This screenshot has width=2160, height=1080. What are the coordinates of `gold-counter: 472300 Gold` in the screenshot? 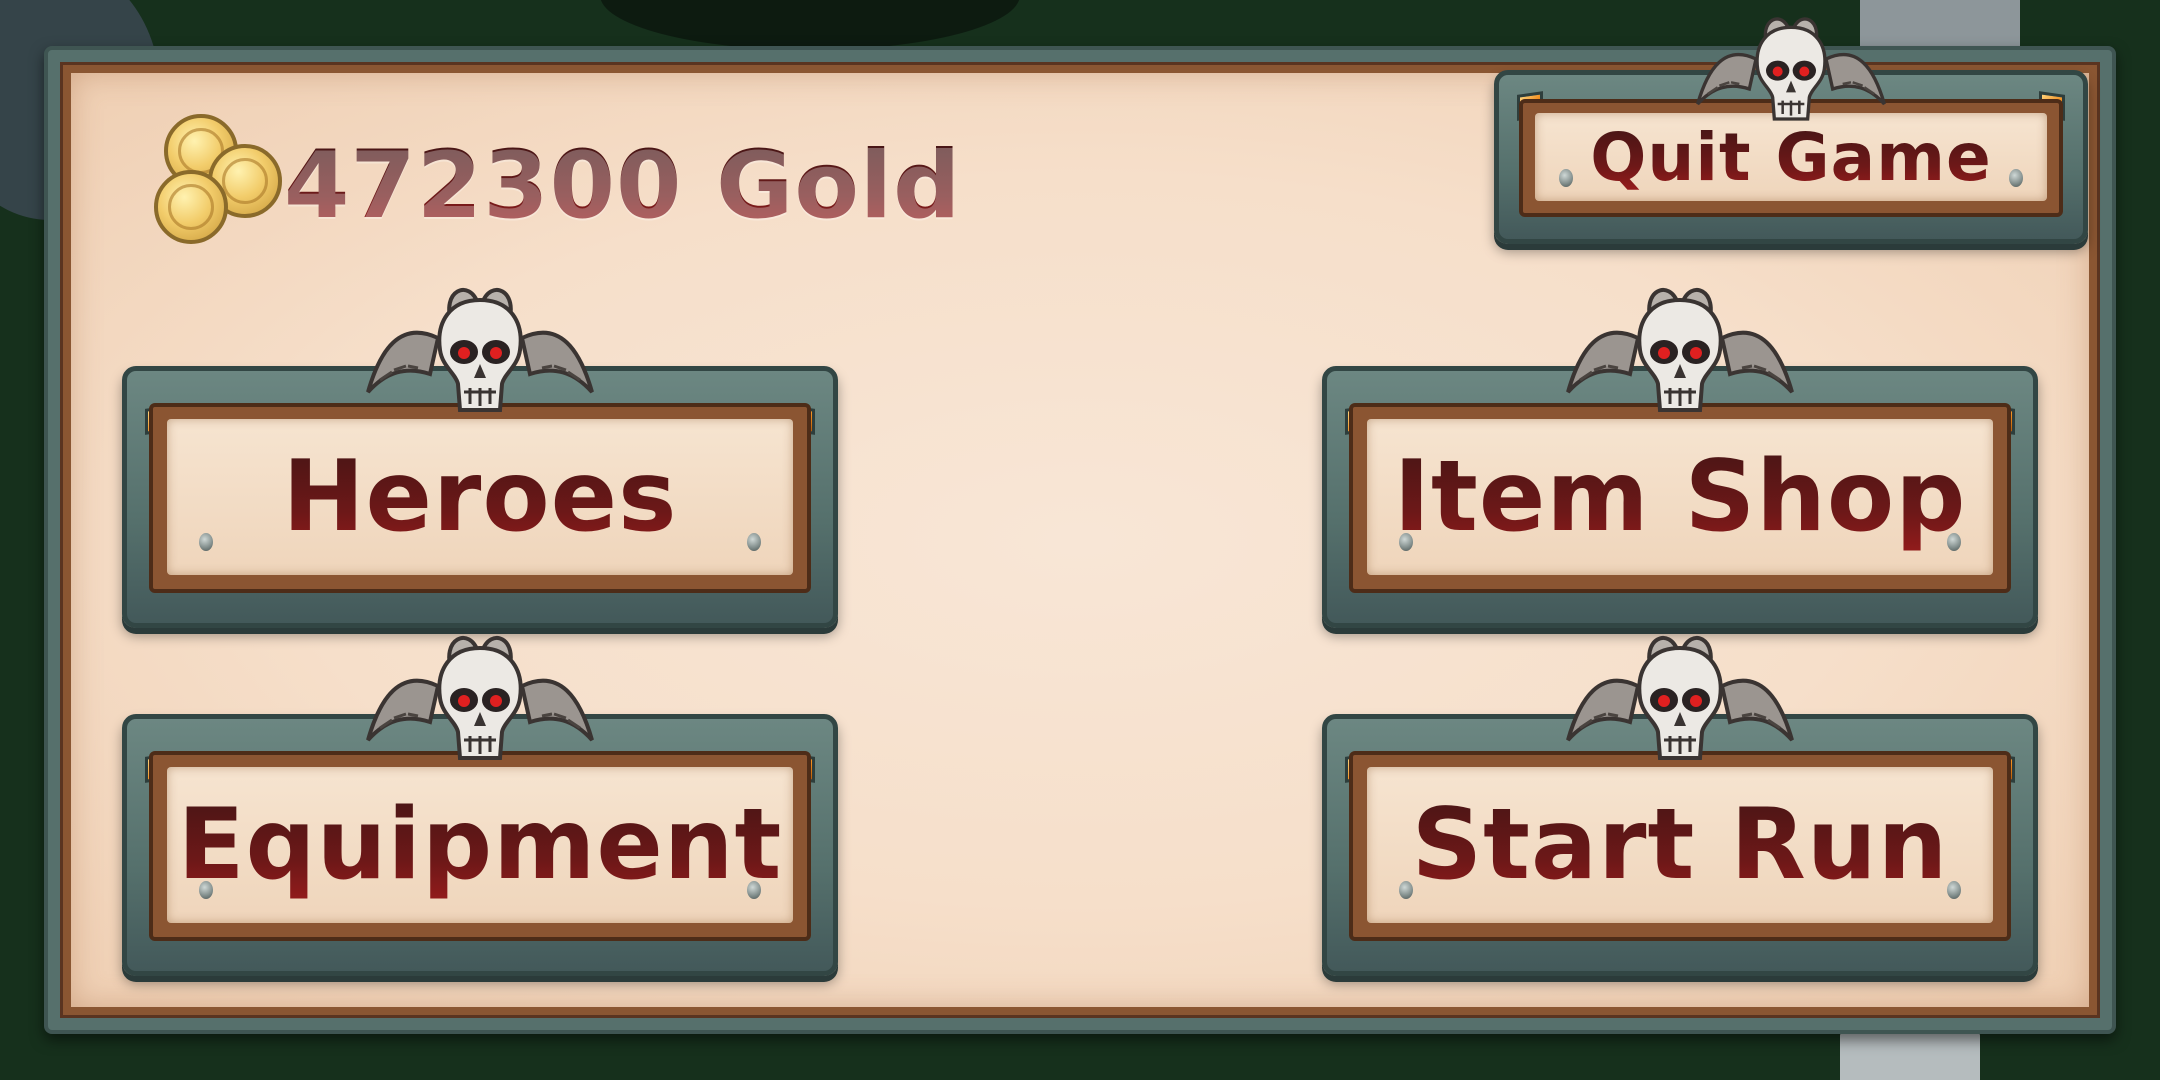 It's located at (555, 185).